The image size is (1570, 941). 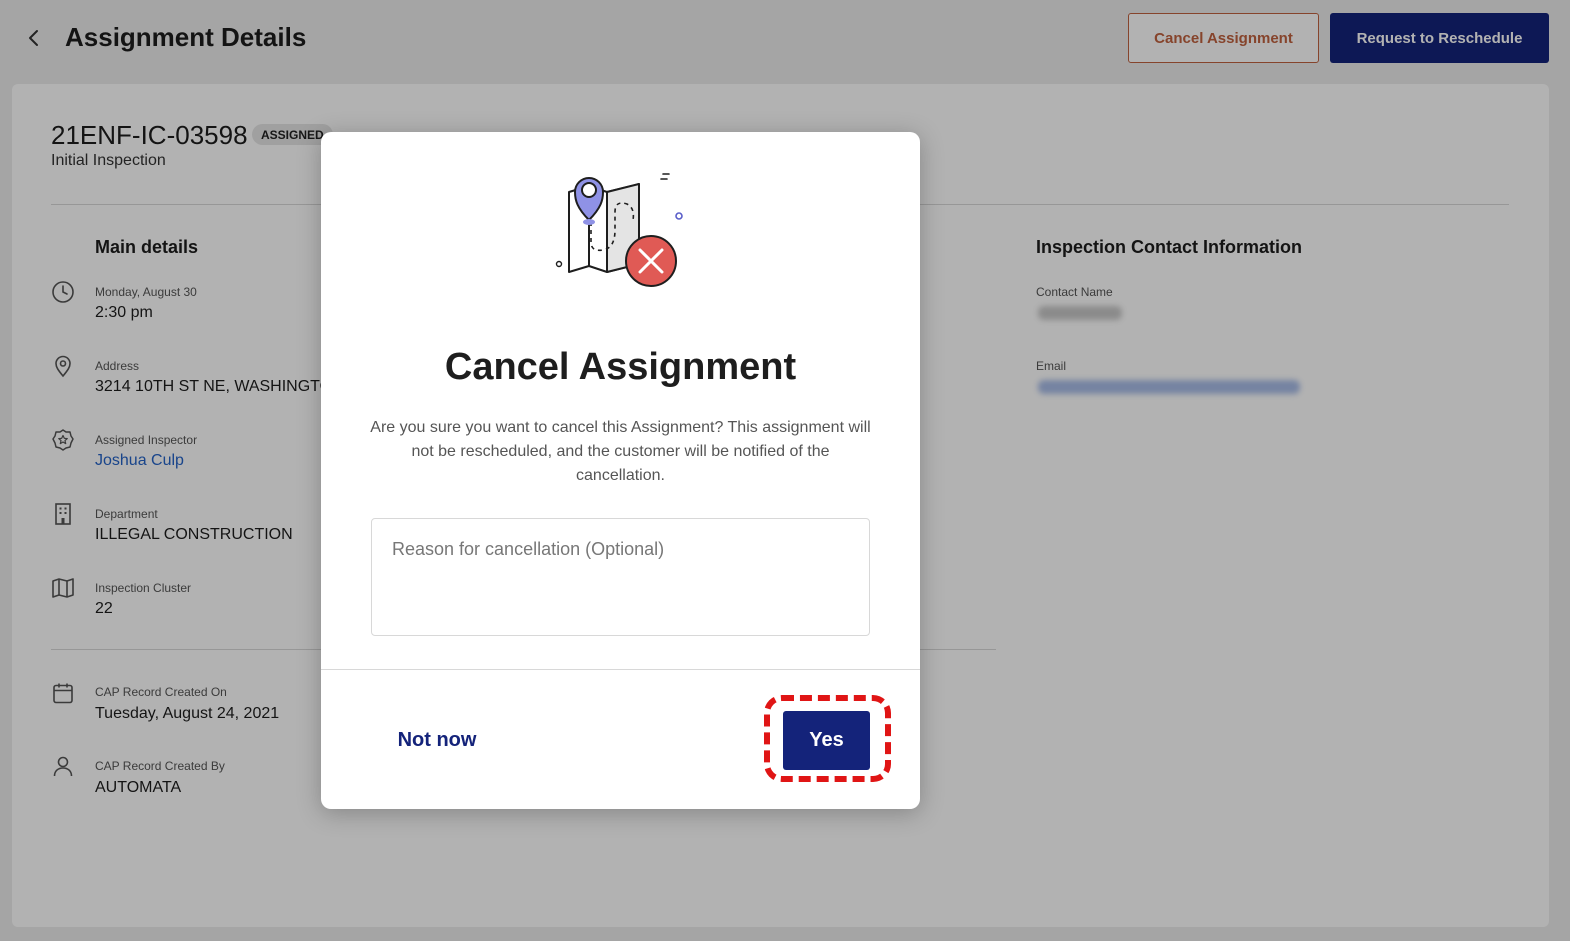 What do you see at coordinates (619, 230) in the screenshot?
I see `map-cancel-illustration` at bounding box center [619, 230].